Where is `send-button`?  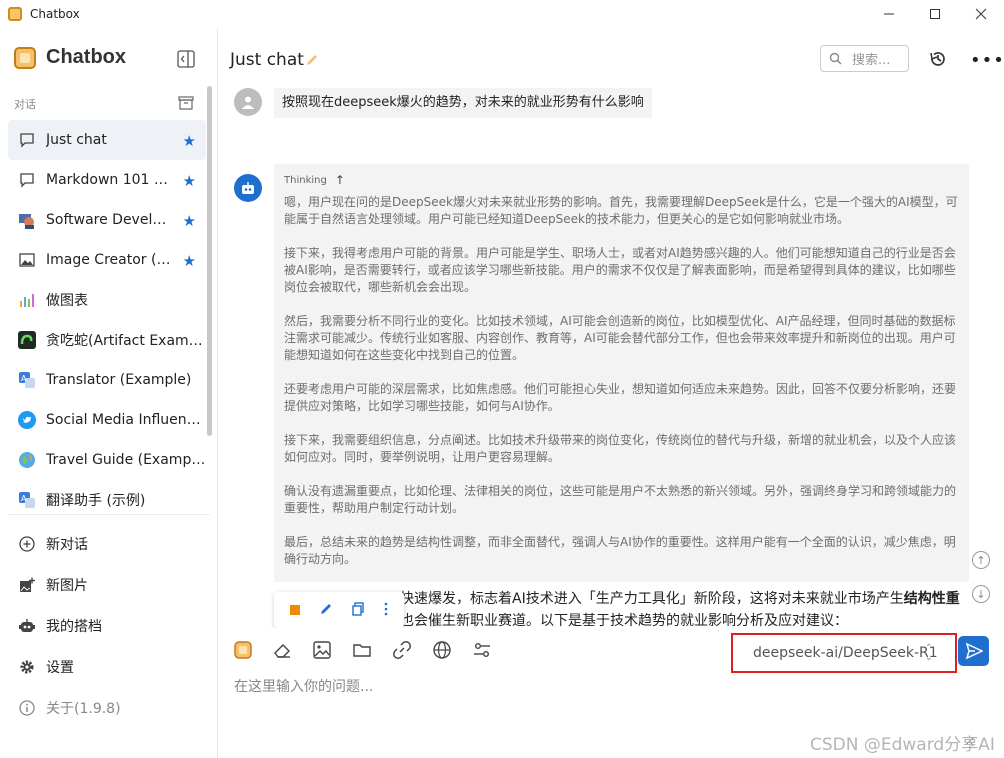 send-button is located at coordinates (973, 651).